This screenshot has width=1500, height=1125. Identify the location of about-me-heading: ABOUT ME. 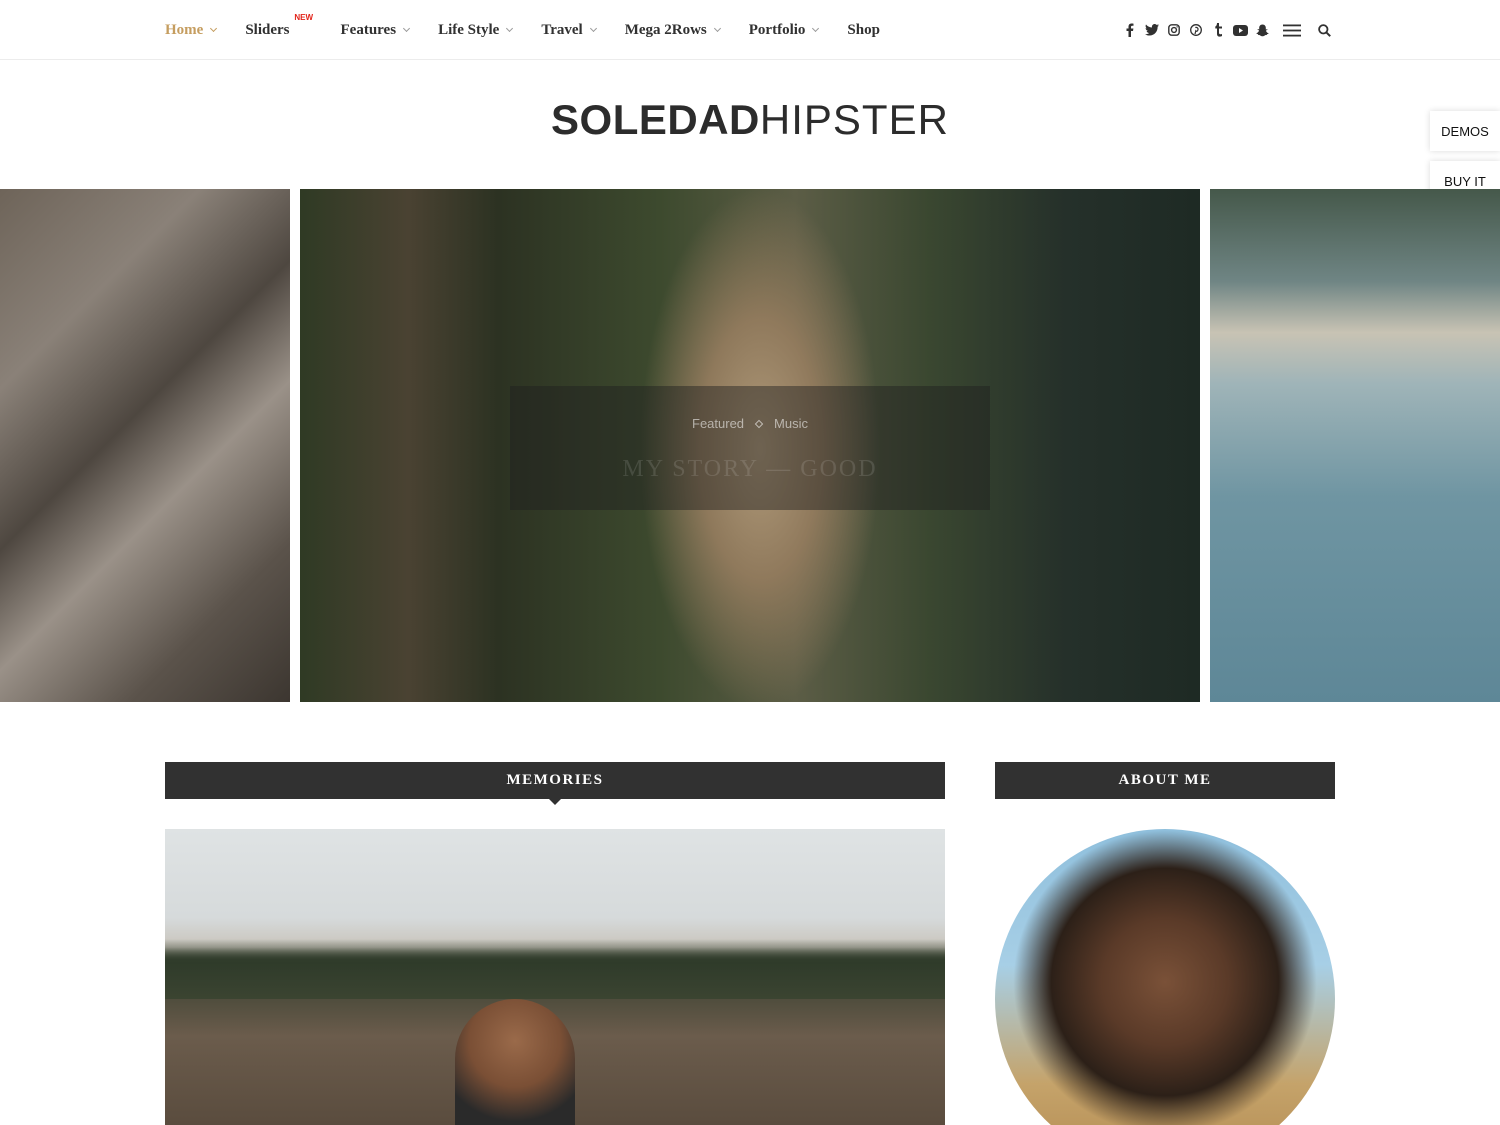
(1165, 780).